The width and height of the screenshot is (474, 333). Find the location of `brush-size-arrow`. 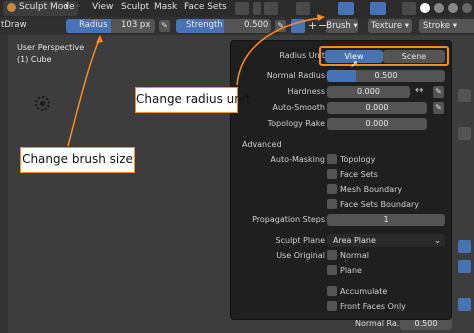

brush-size-arrow is located at coordinates (84, 92).